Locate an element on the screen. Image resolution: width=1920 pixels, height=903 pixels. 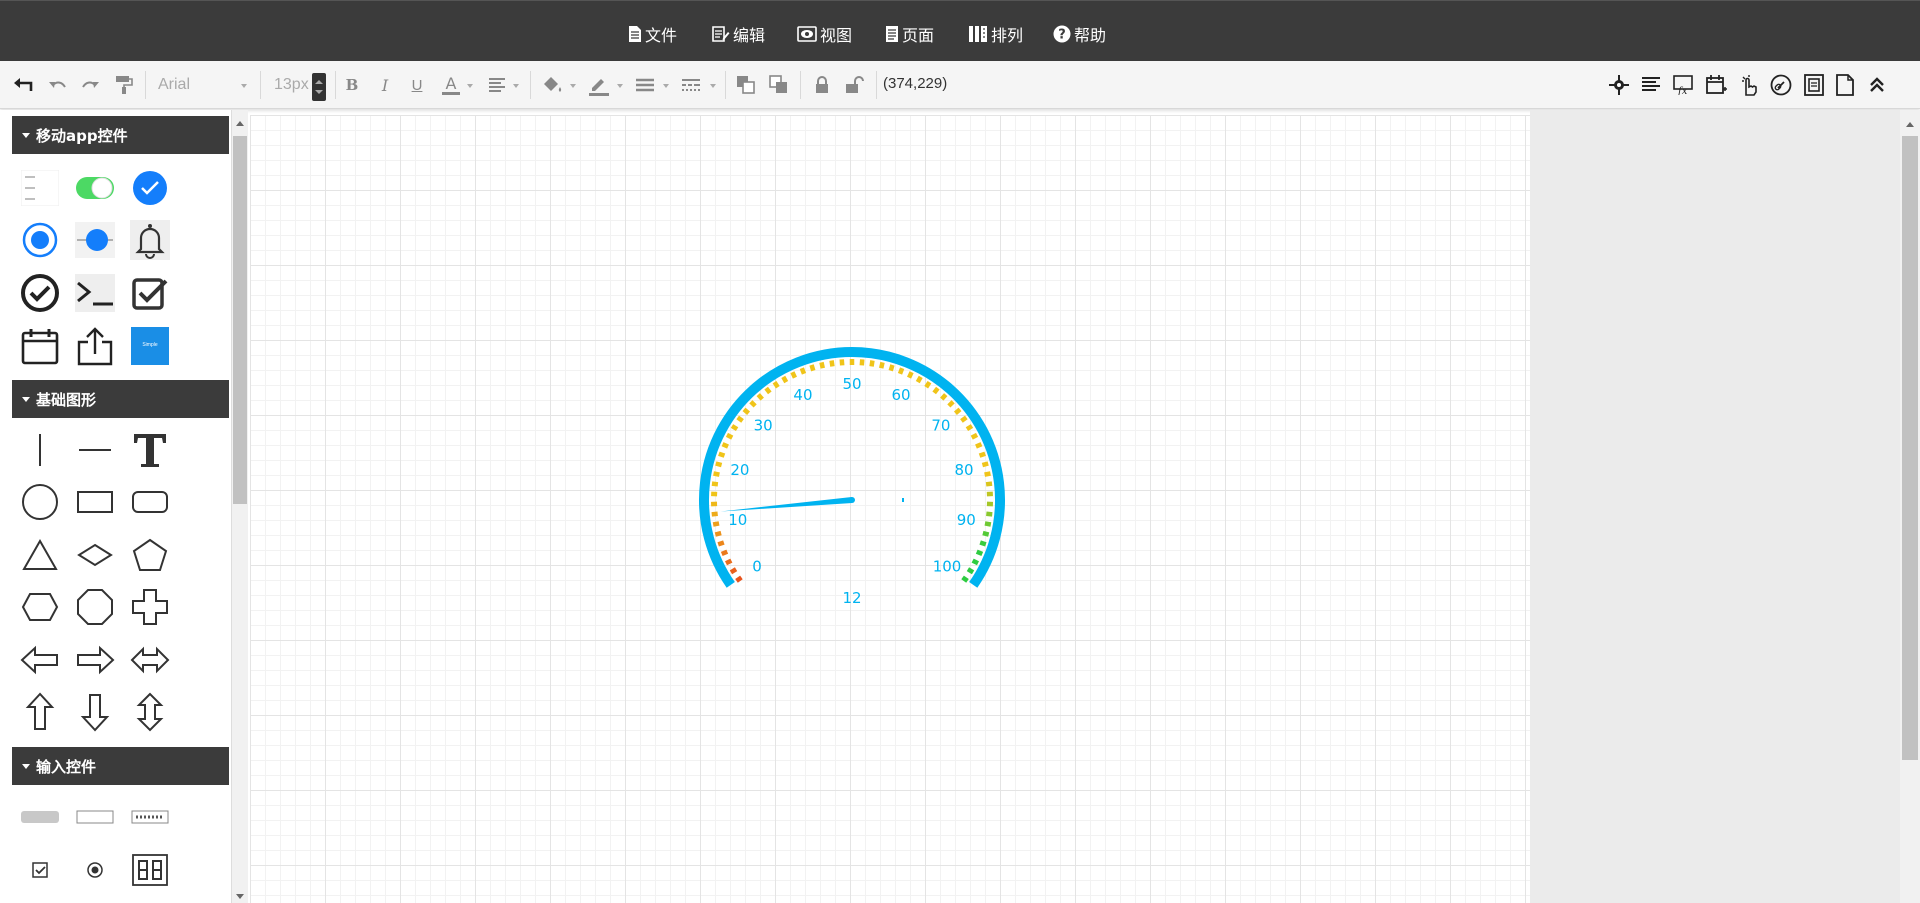
send-back-icon is located at coordinates (778, 84).